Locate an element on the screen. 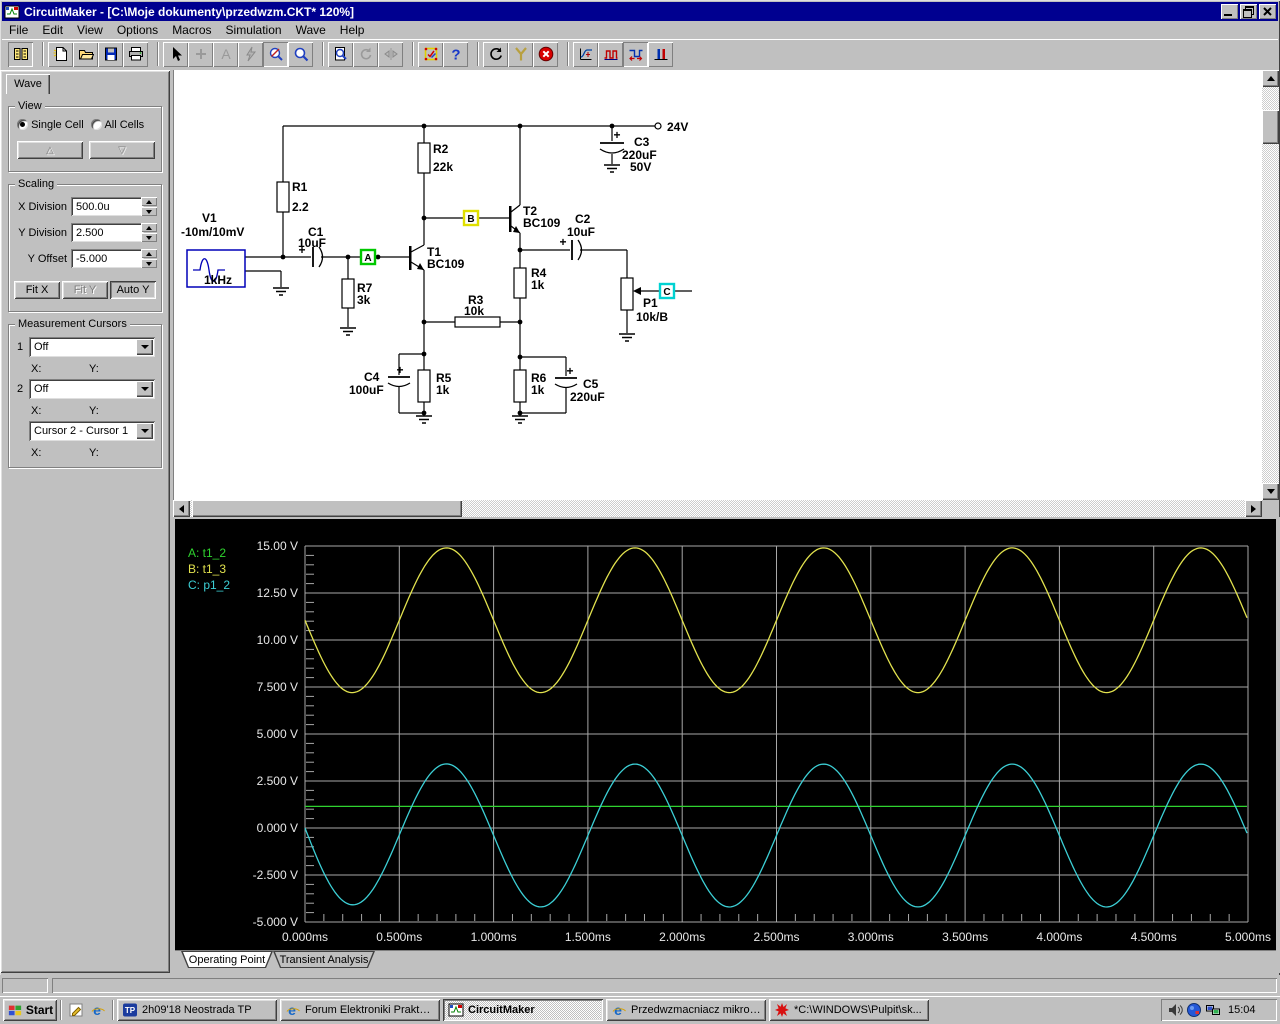 The height and width of the screenshot is (1024, 1280). schematic-horizontal-scrollbar is located at coordinates (717, 508).